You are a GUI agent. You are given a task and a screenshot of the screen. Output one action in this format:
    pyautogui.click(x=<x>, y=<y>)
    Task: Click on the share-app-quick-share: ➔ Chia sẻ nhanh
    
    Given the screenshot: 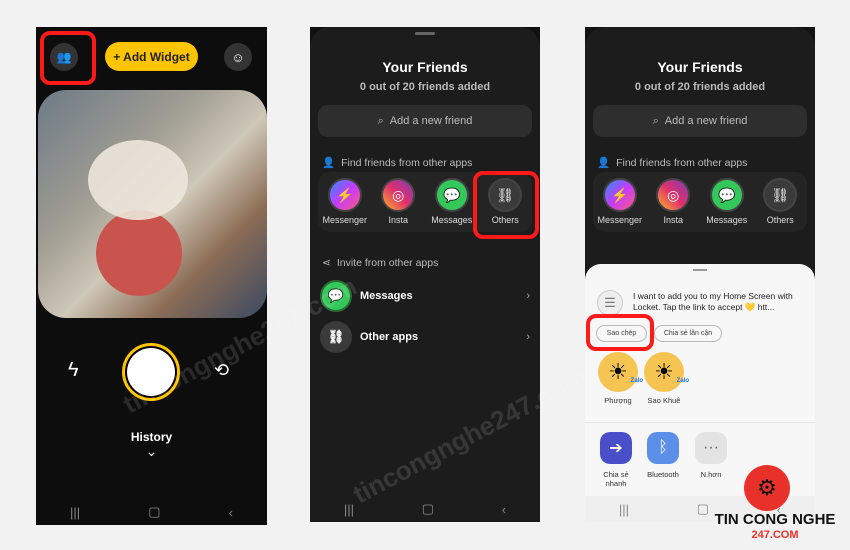 What is the action you would take?
    pyautogui.click(x=616, y=460)
    